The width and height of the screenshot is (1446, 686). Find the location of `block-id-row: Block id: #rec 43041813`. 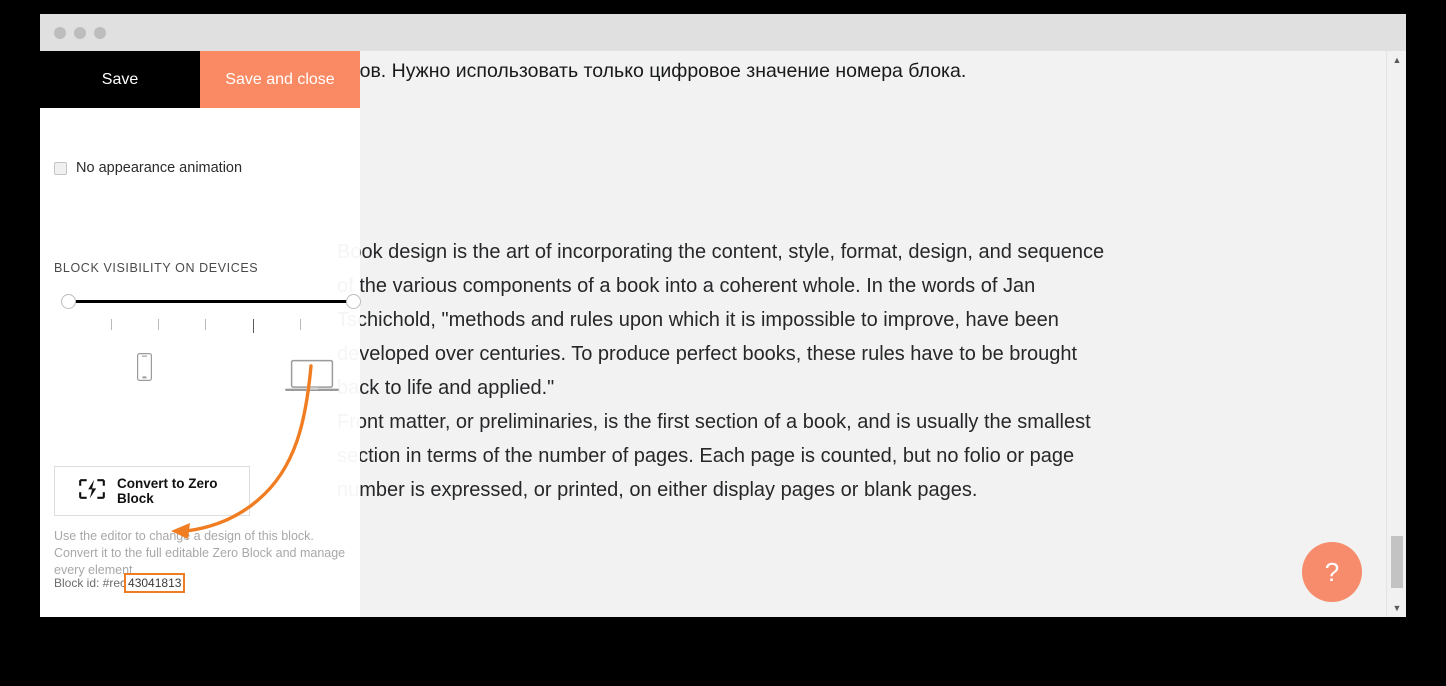

block-id-row: Block id: #rec 43041813 is located at coordinates (120, 583).